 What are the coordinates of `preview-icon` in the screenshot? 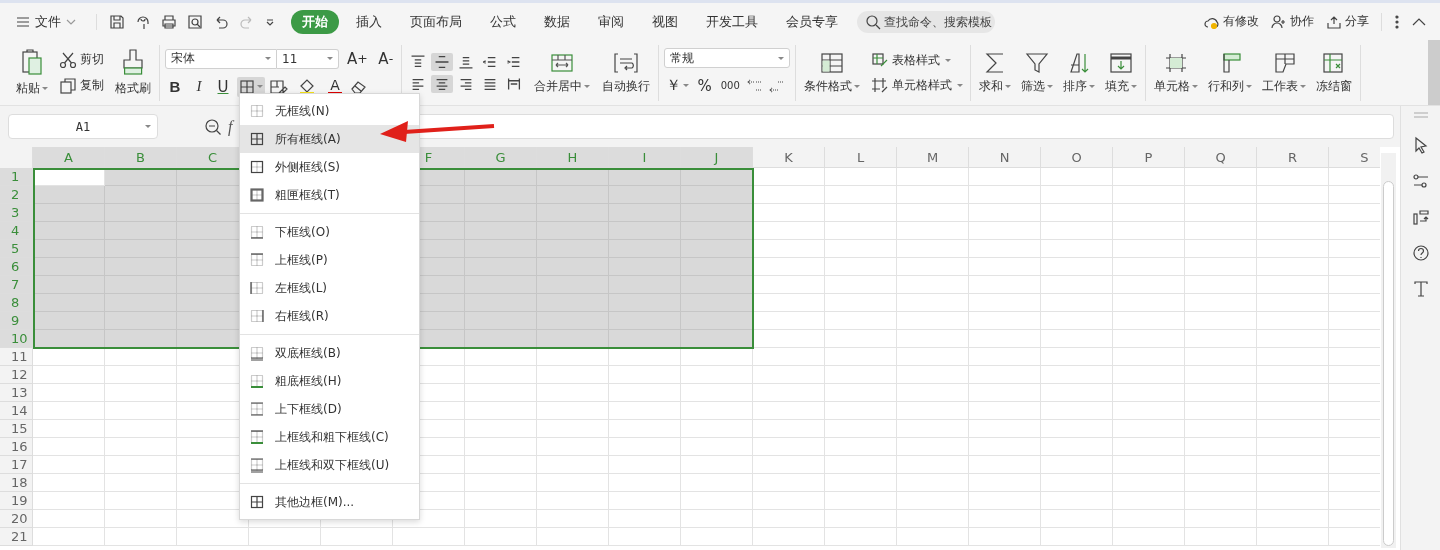 It's located at (195, 21).